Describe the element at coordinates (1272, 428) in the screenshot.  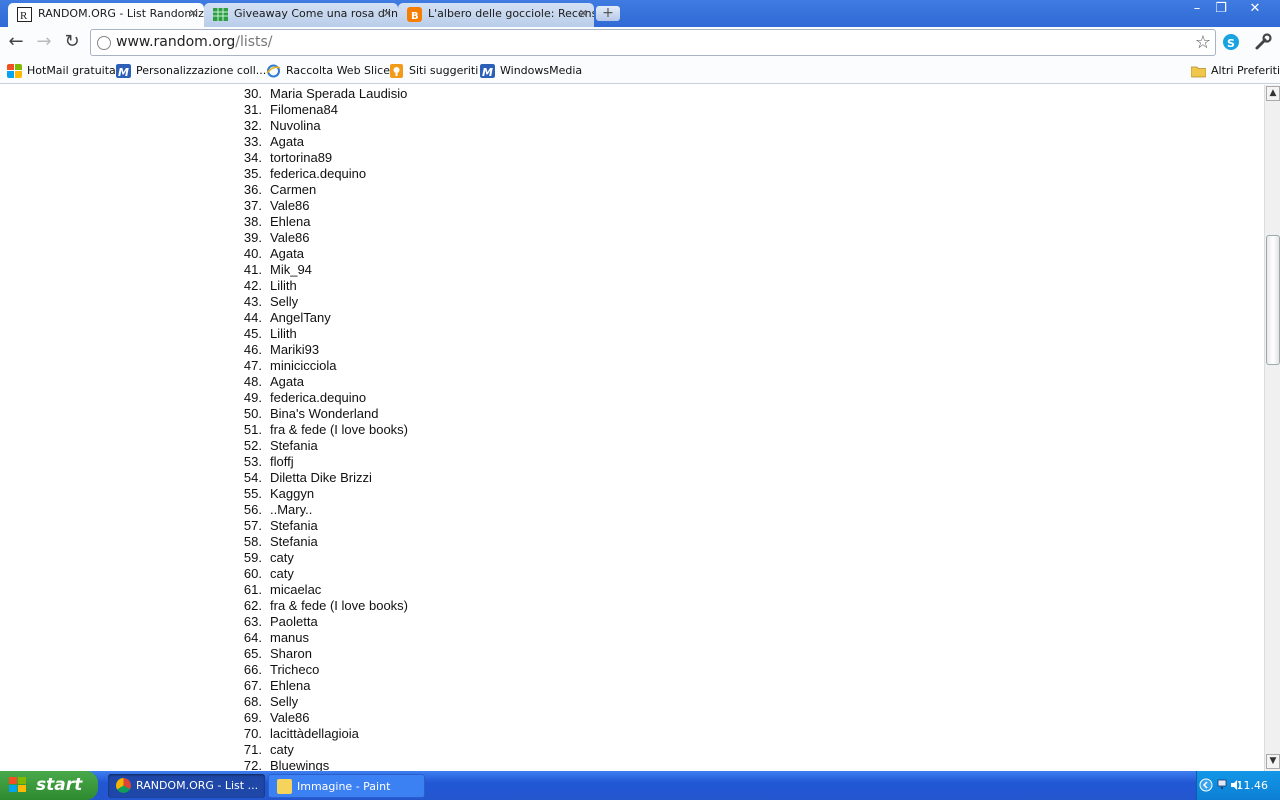
I see `vertical-scrollbar: ▲ ▼` at that location.